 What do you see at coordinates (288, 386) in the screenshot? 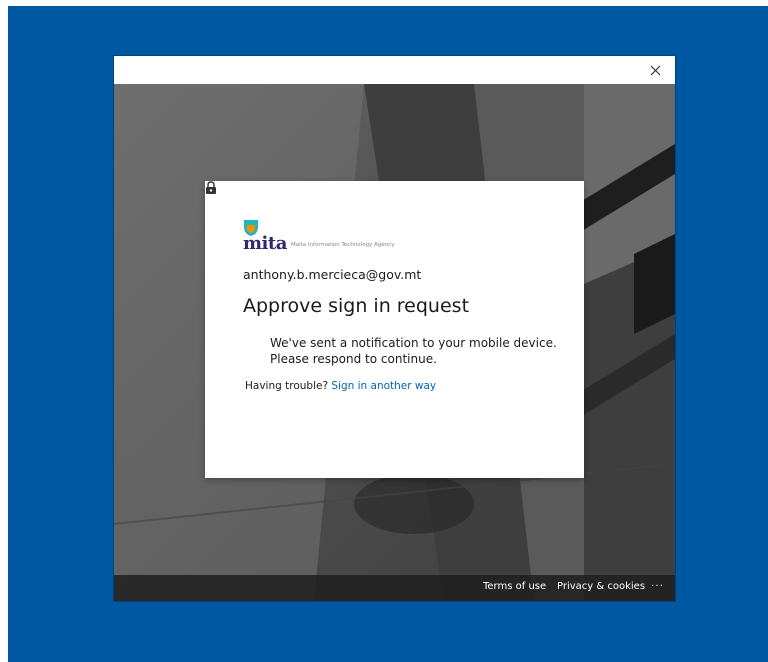
I see `trouble-text: Having trouble?` at bounding box center [288, 386].